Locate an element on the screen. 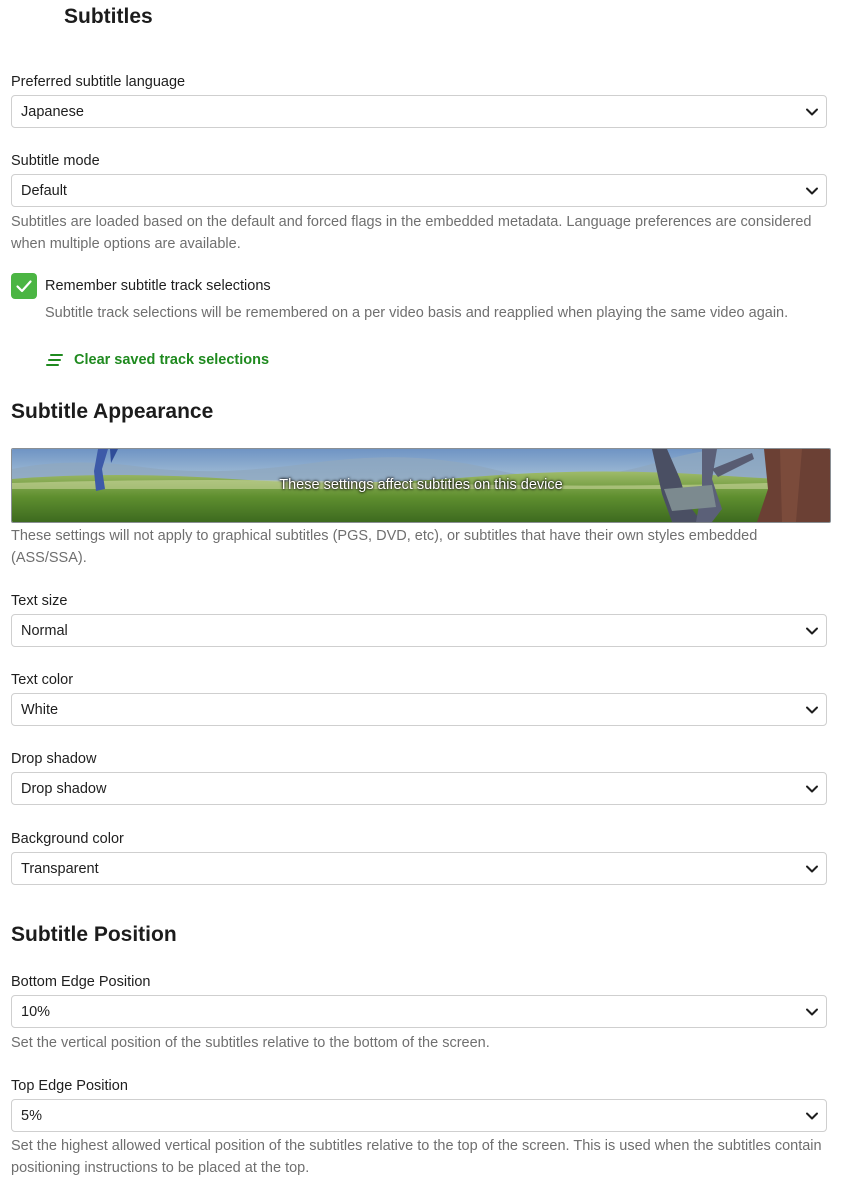  preferred-language-select: Japanese is located at coordinates (419, 111).